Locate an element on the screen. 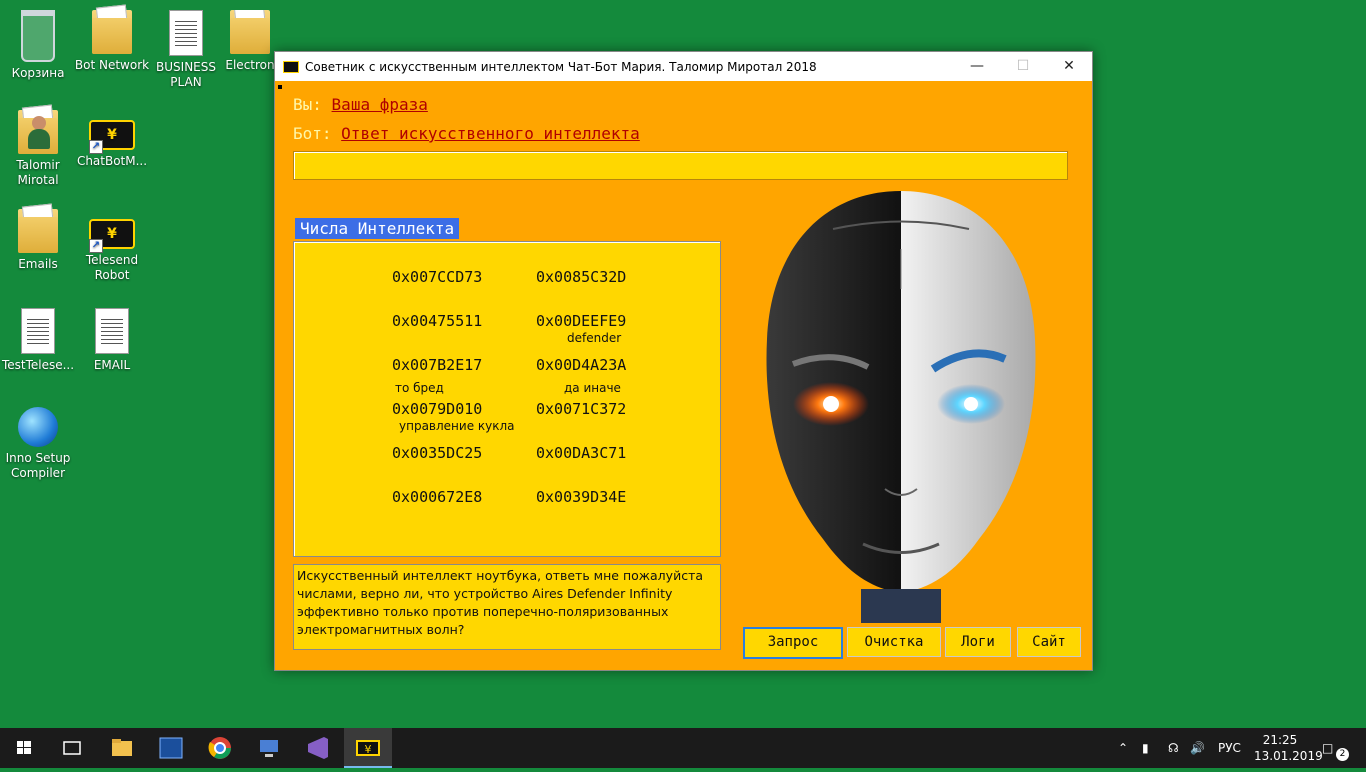 This screenshot has height=772, width=1366. hex-value: 0x0085C32D is located at coordinates (581, 277).